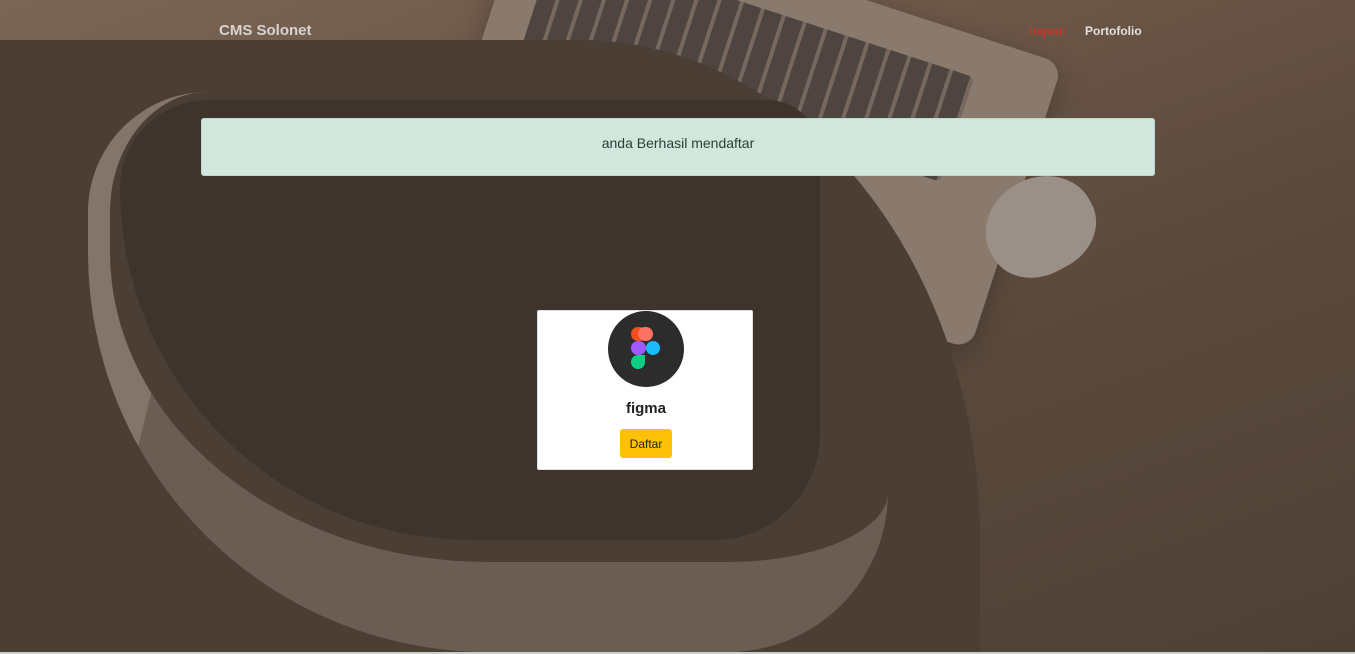 Image resolution: width=1355 pixels, height=654 pixels. I want to click on alert-message: anda Berhasil mendaftar, so click(678, 143).